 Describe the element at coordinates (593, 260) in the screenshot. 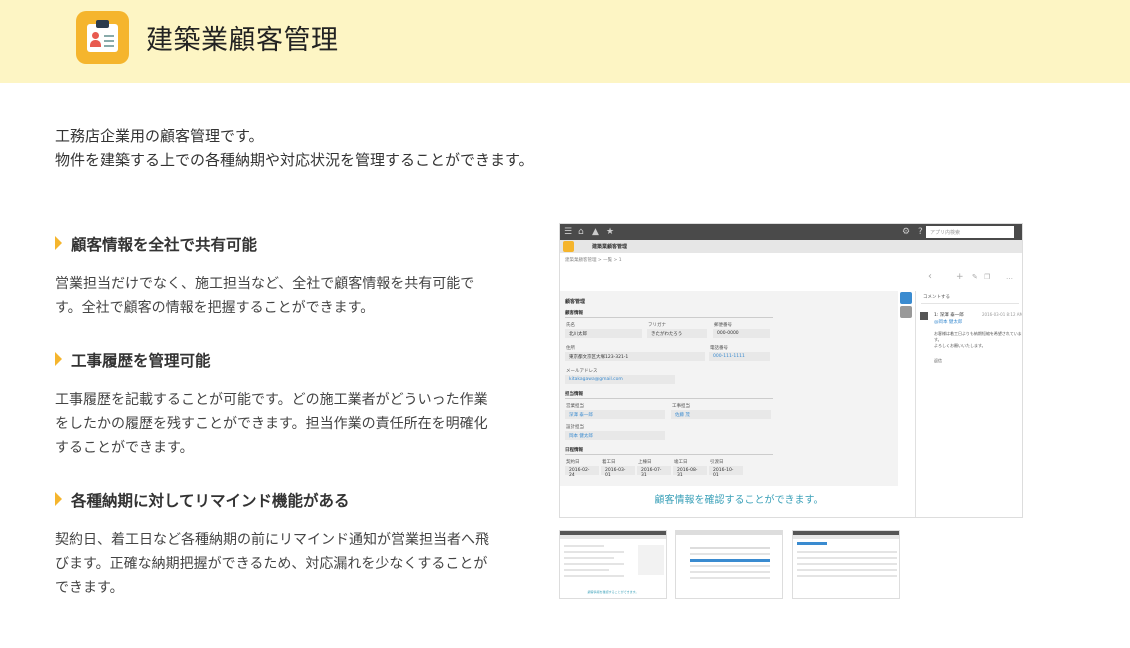

I see `breadcrumb: 建築業顧客管理 > 一覧 > 1` at that location.